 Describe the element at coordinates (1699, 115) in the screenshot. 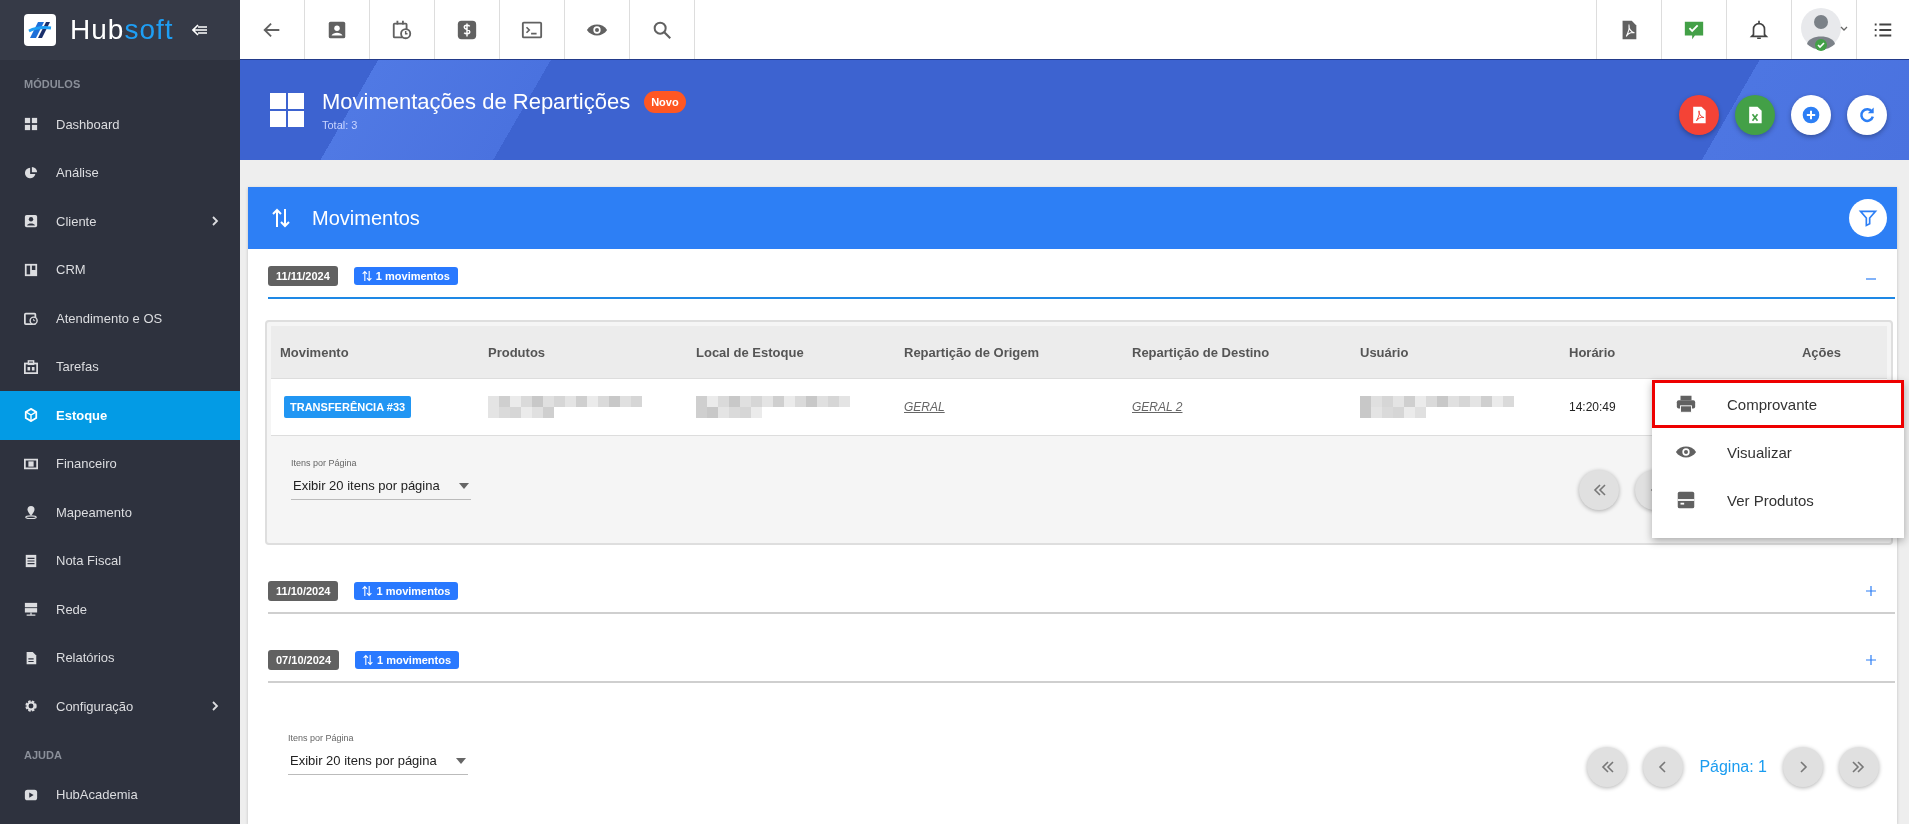

I see `pdf-export-button` at that location.